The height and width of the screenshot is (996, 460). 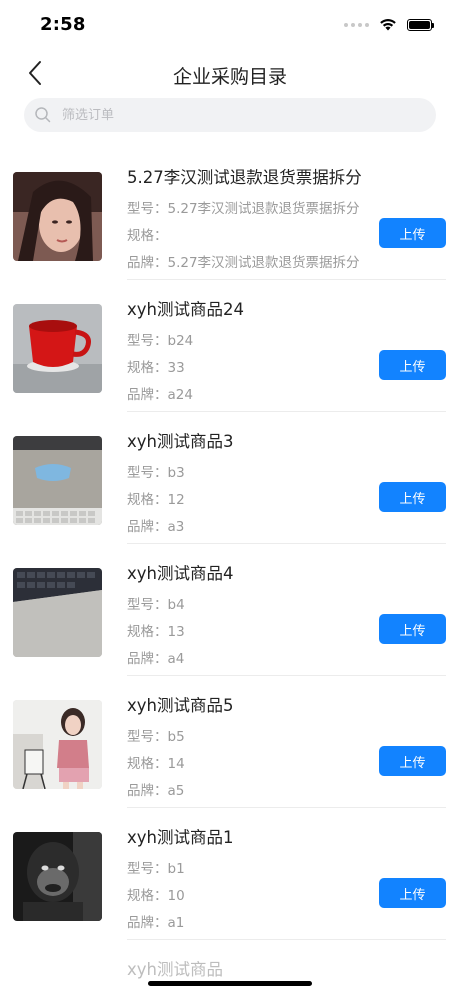 I want to click on product-brand: 品牌：5.27李汉测试退款退货票据拆分, so click(x=243, y=261).